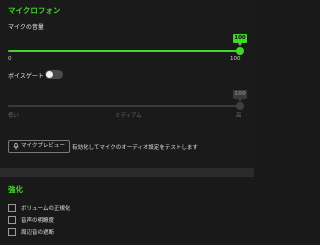 This screenshot has width=320, height=245. I want to click on voice-gate-low-label: 低い, so click(14, 116).